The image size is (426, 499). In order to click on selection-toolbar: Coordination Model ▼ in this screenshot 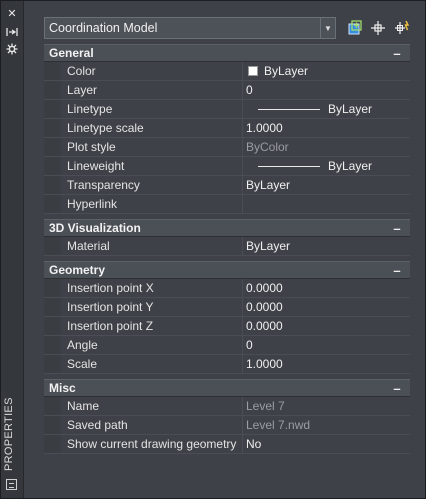, I will do `click(229, 29)`.